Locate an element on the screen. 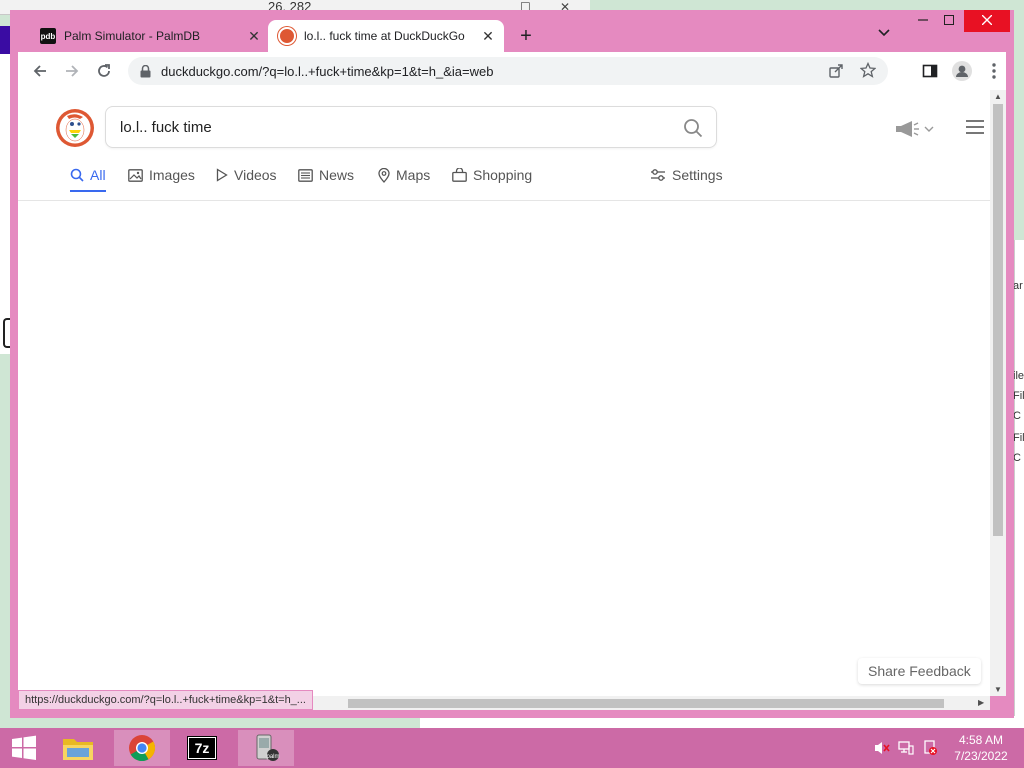  search-input is located at coordinates (390, 127).